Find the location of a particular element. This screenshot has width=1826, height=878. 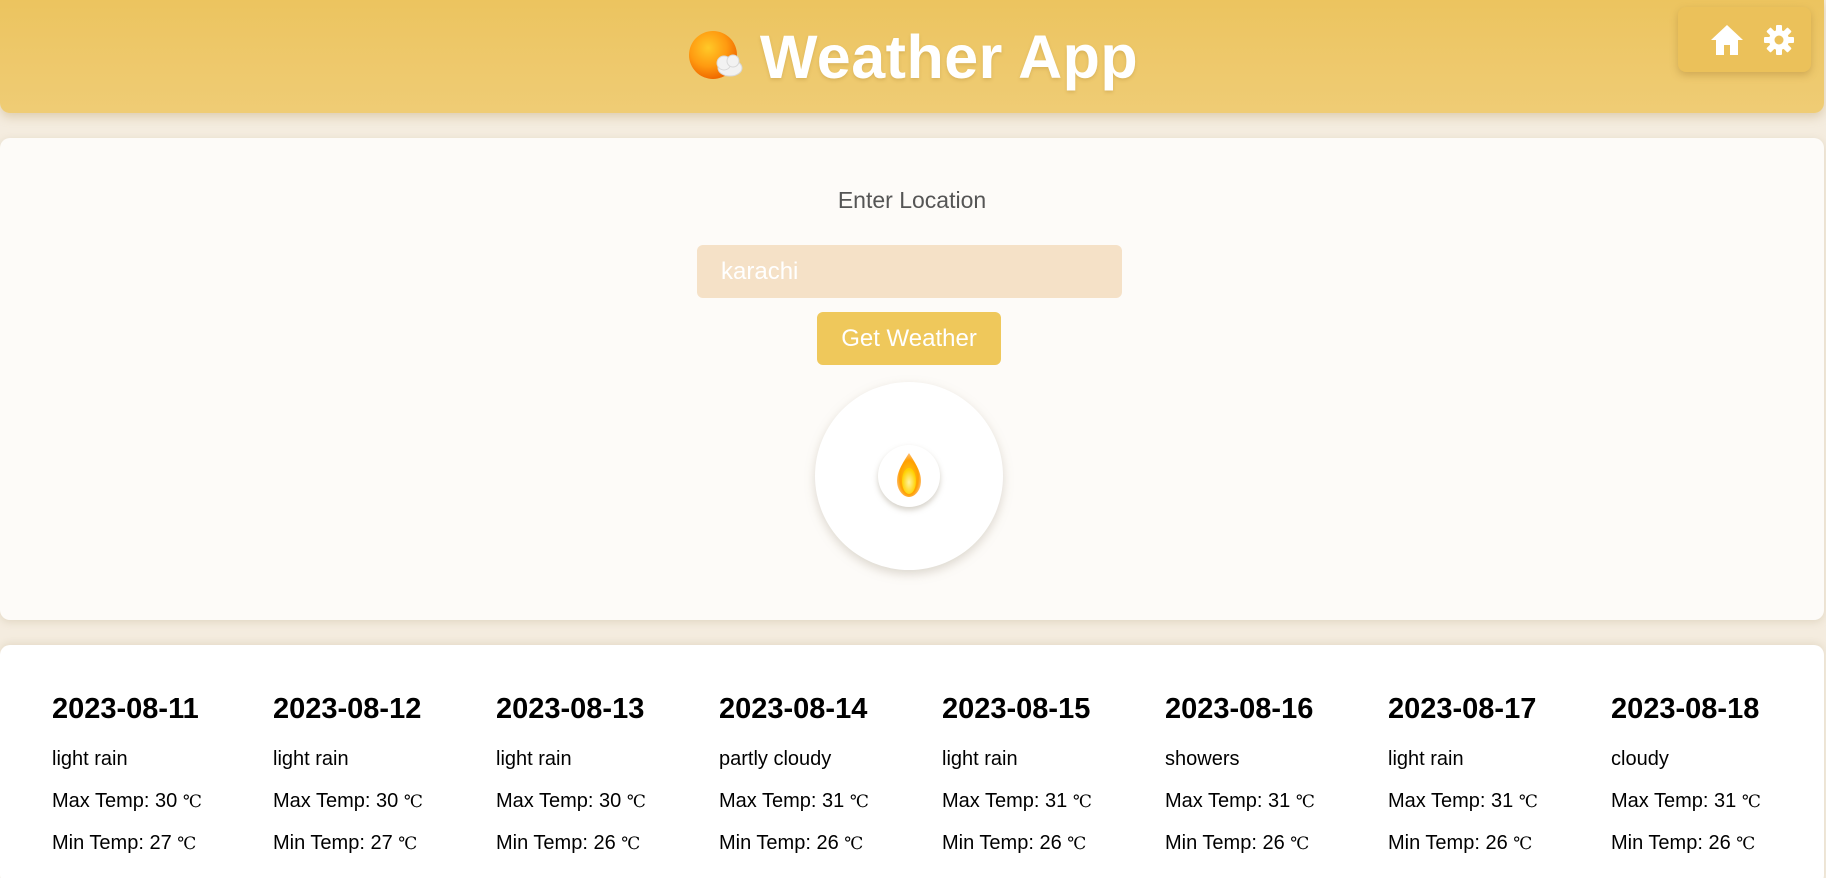

current-weather-card is located at coordinates (909, 476).